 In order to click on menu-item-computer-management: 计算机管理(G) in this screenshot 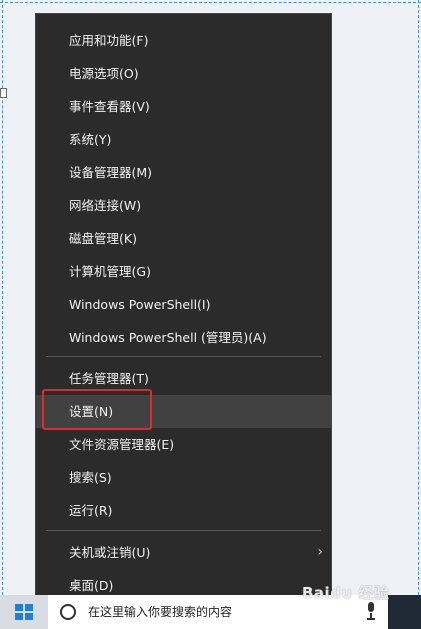, I will do `click(183, 271)`.